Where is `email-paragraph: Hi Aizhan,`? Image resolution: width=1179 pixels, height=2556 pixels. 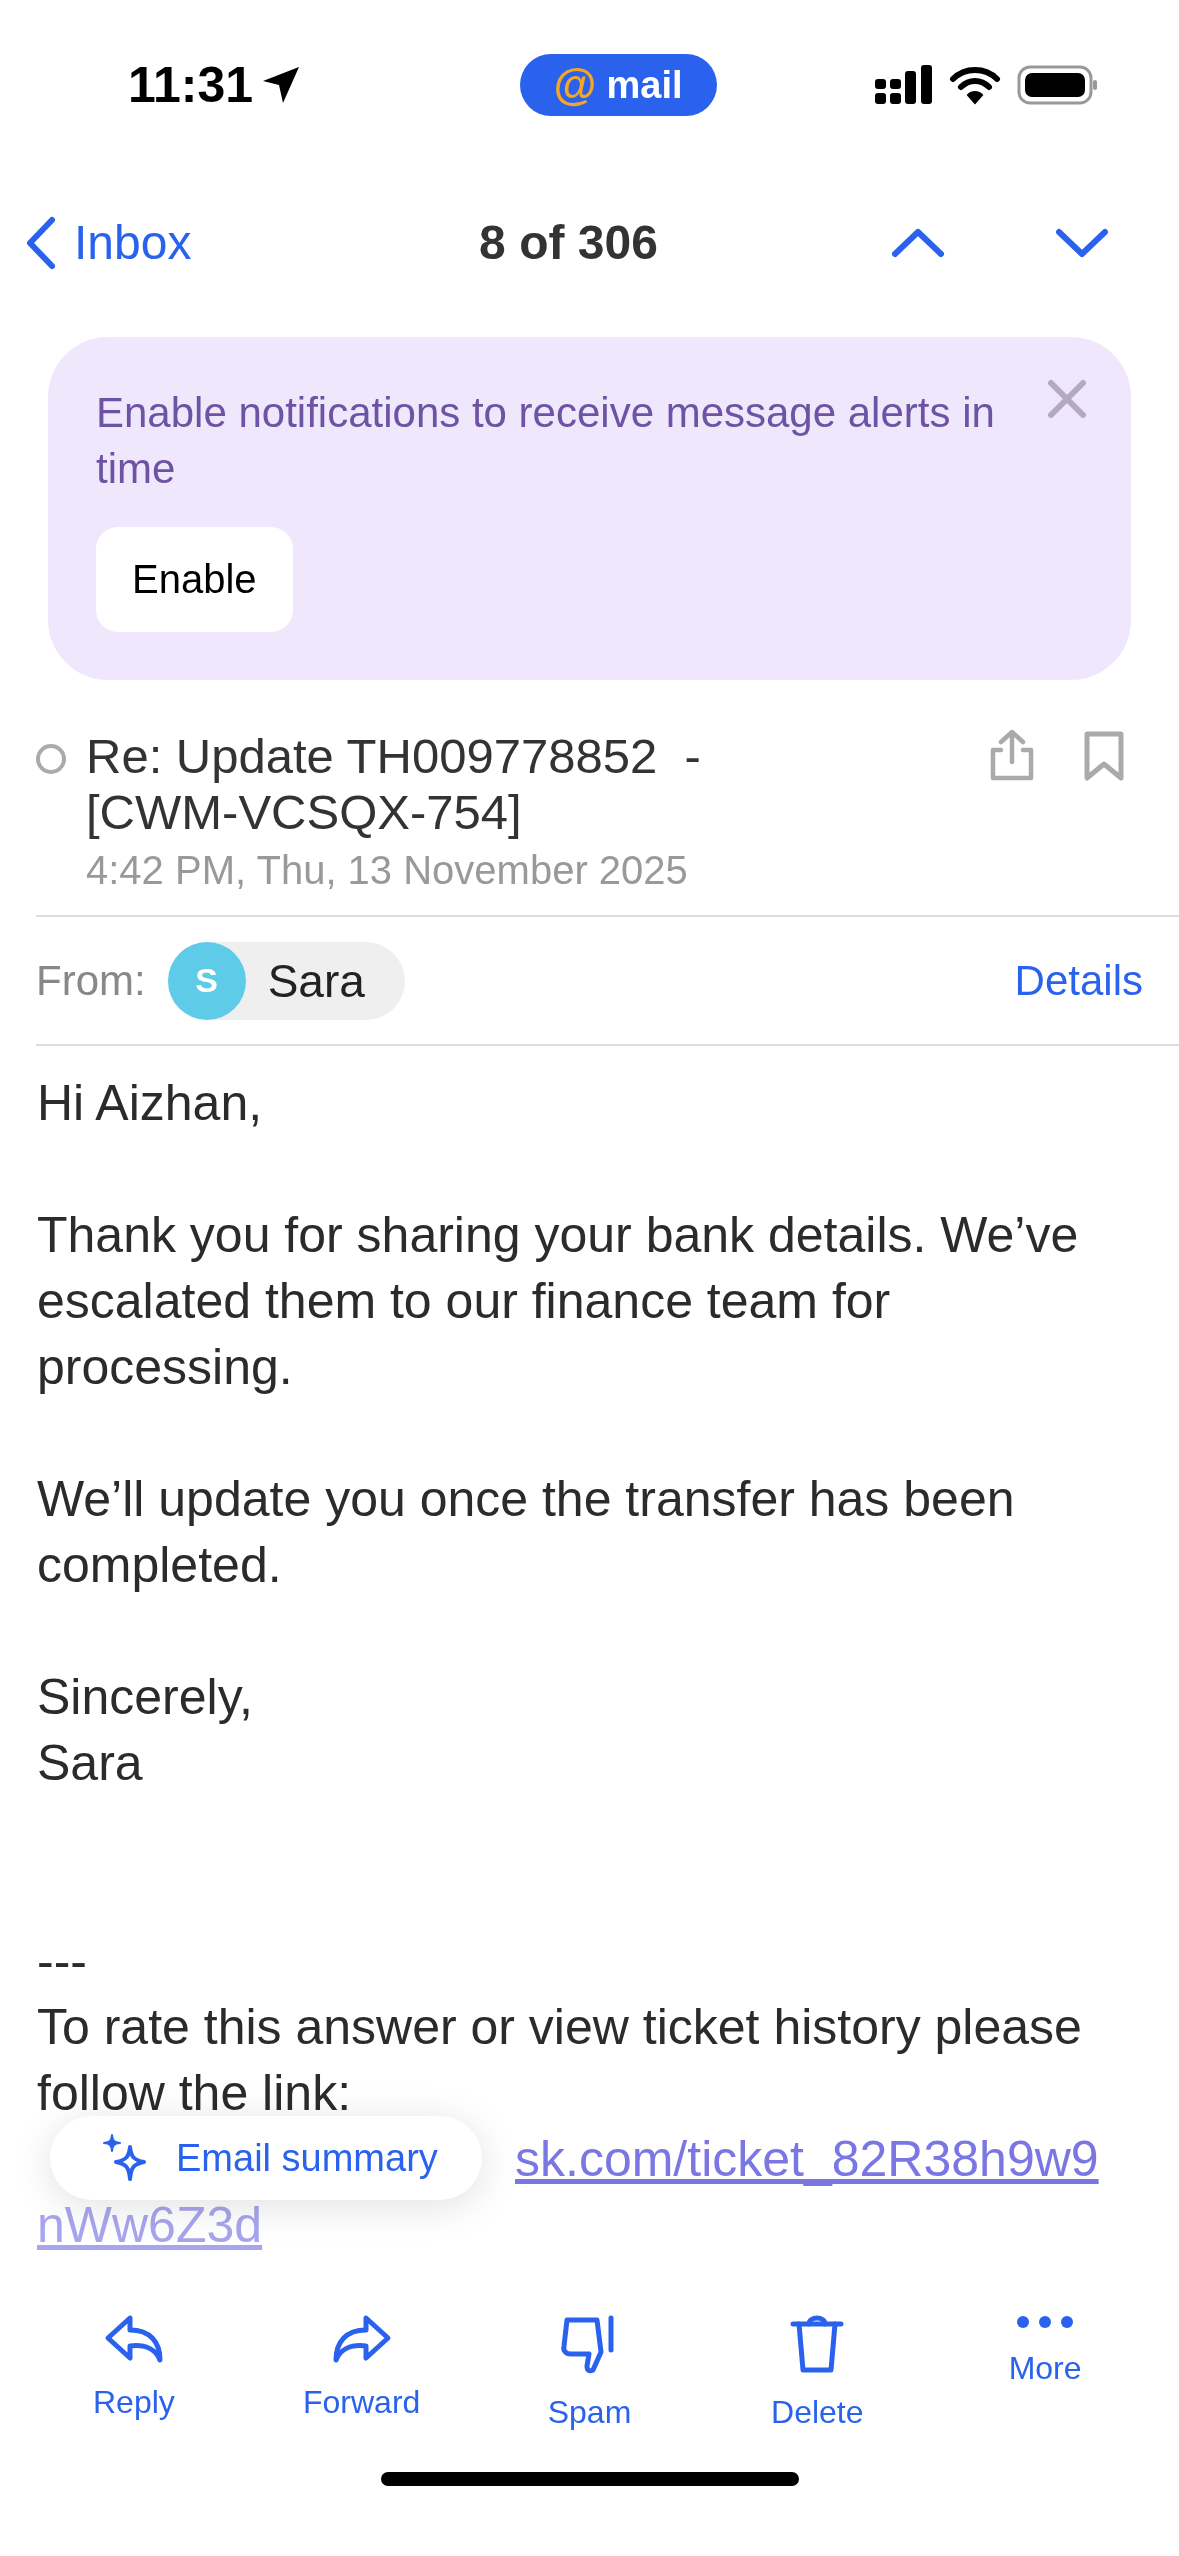 email-paragraph: Hi Aizhan, is located at coordinates (150, 1103).